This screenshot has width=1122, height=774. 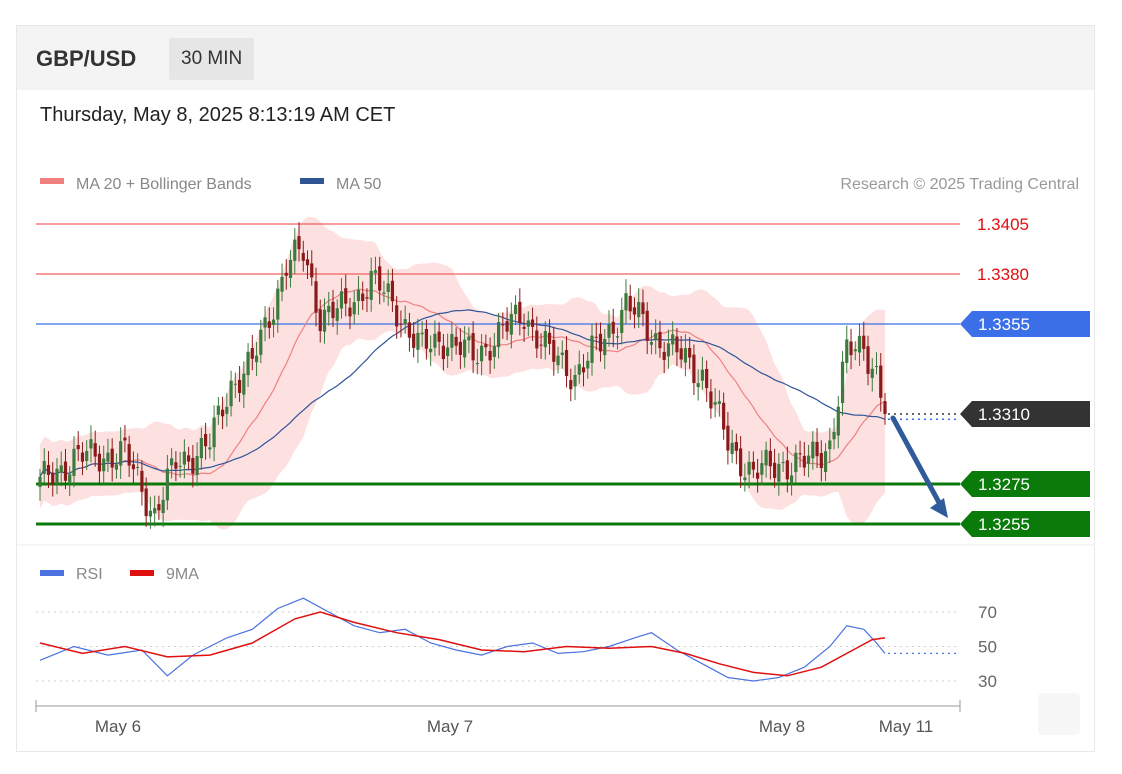 I want to click on level-label-1.3405: 1.3405, so click(x=1003, y=224).